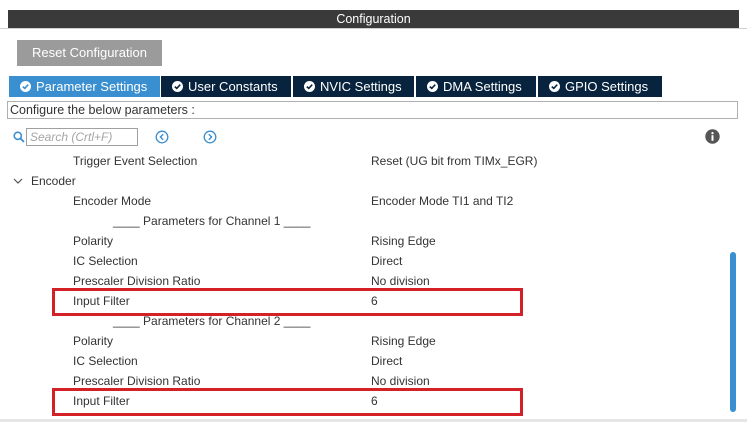  Describe the element at coordinates (18, 181) in the screenshot. I see `chevron-down-icon` at that location.